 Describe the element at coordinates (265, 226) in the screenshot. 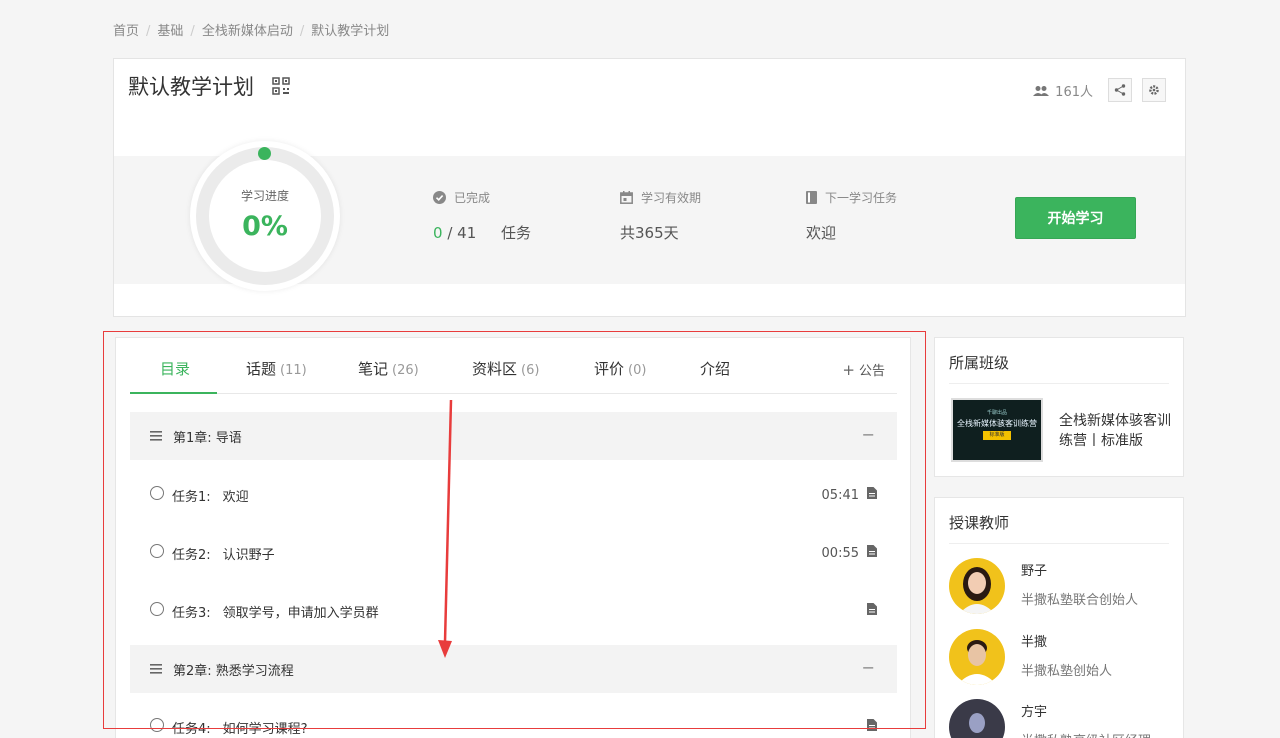

I see `progress-value: 0%` at that location.